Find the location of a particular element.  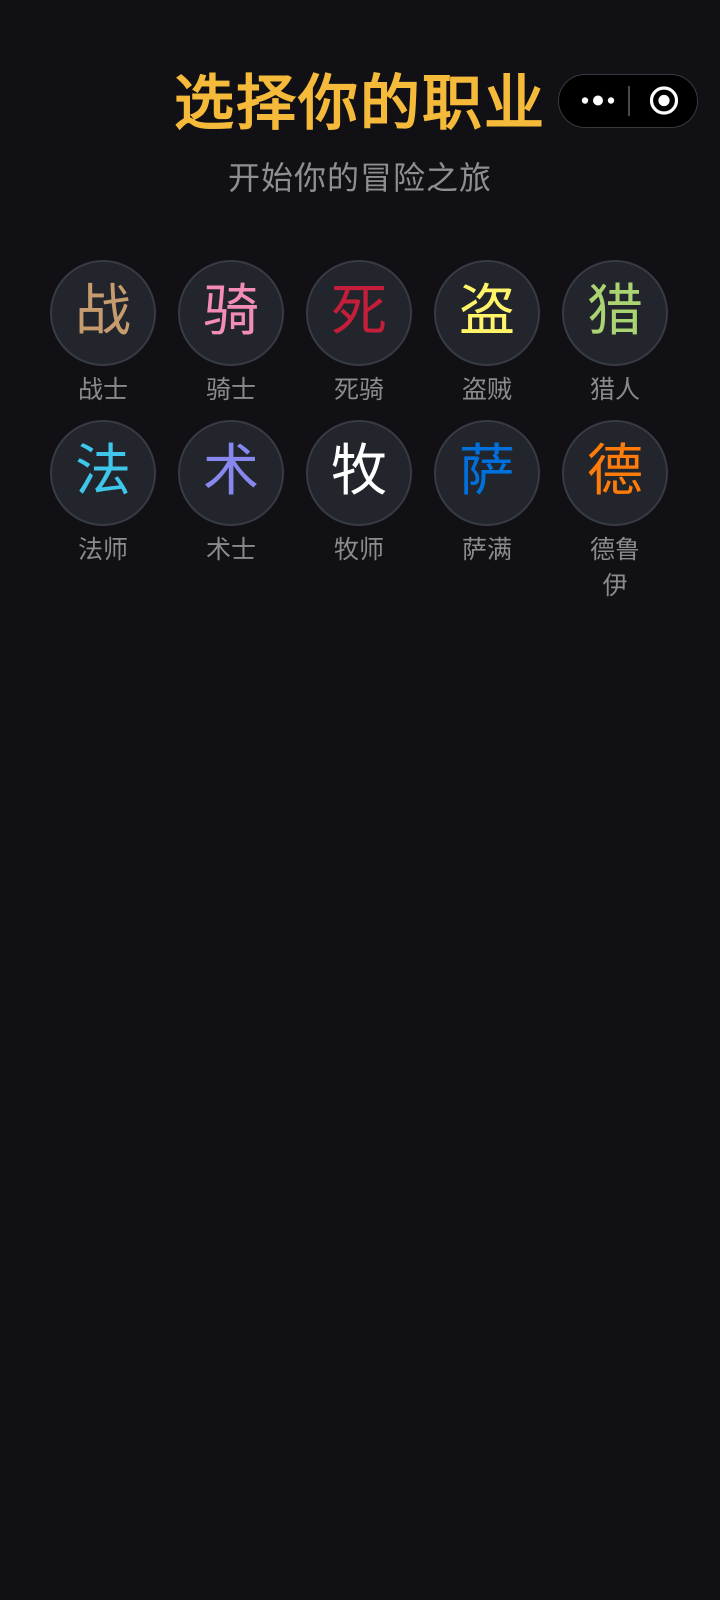

class-label: 萨满 is located at coordinates (486, 549).